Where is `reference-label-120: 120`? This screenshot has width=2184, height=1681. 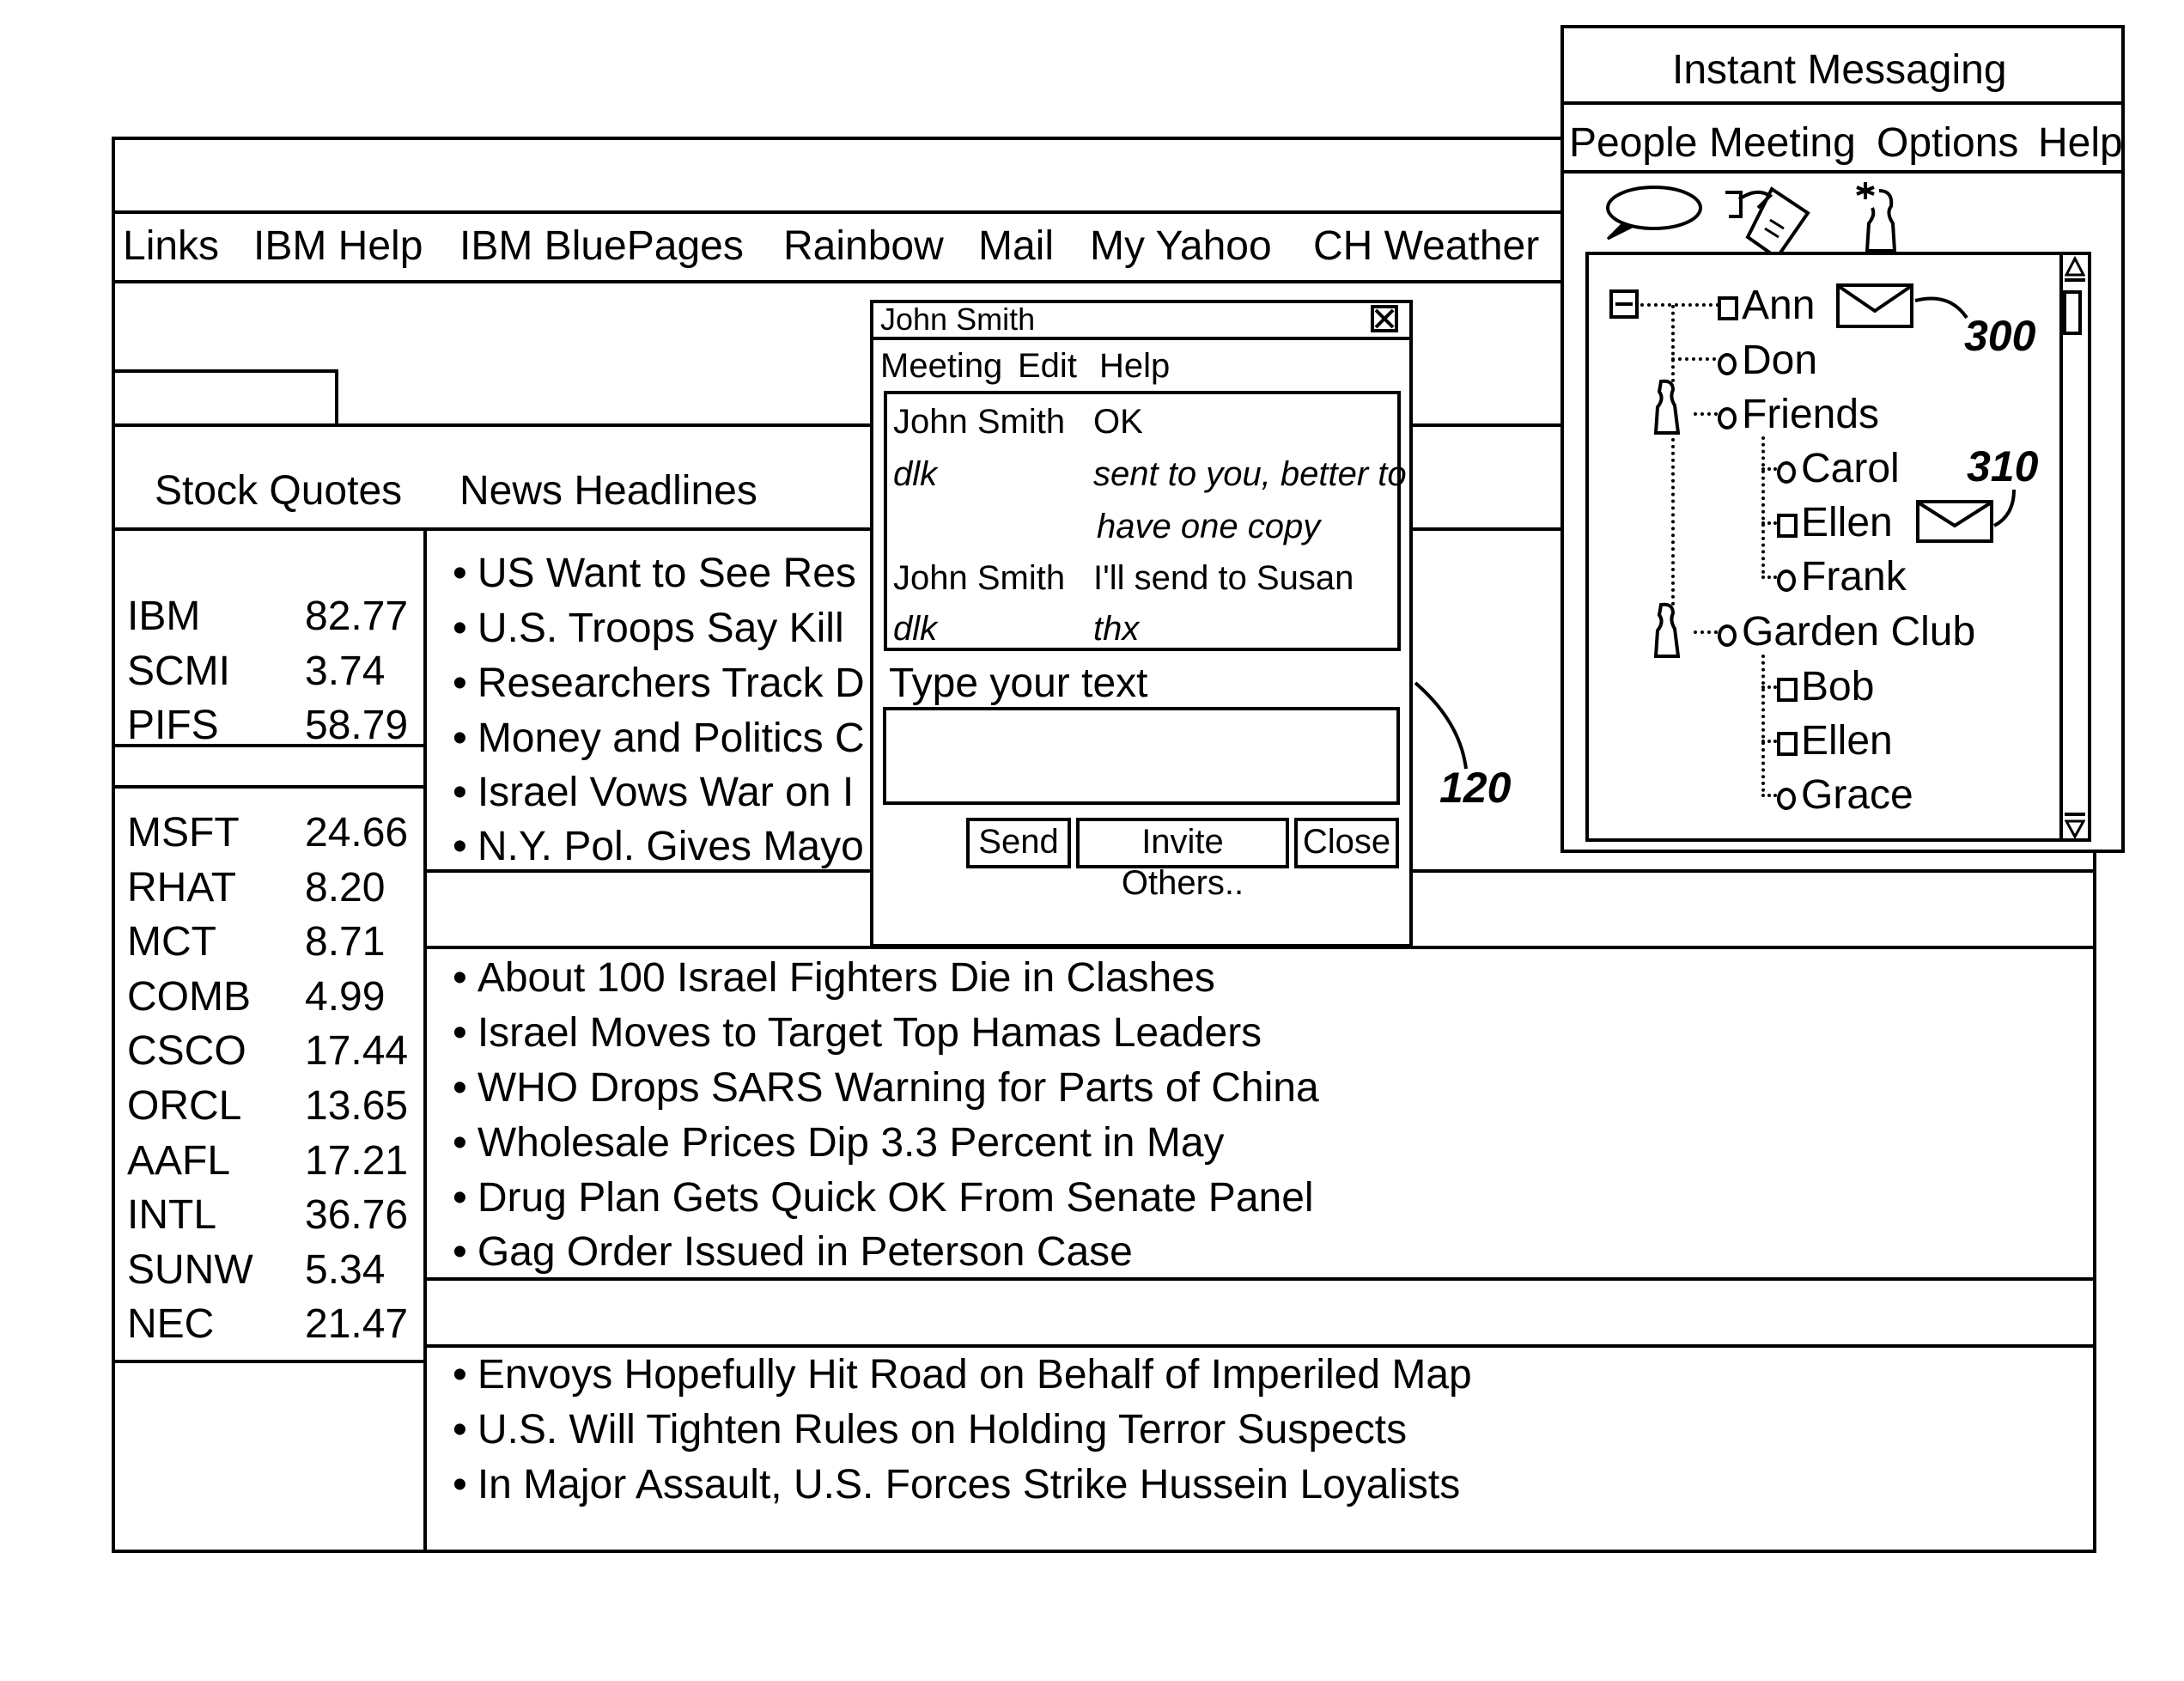
reference-label-120: 120 is located at coordinates (1475, 788).